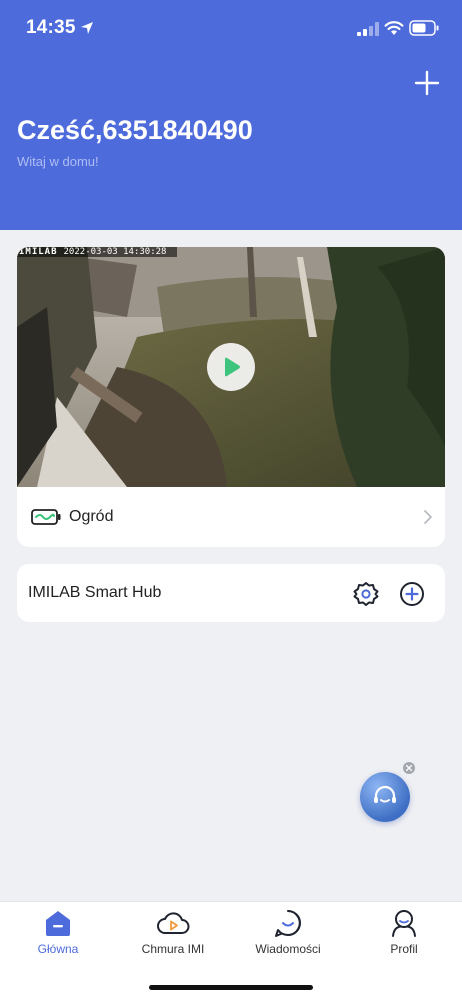 The image size is (462, 1000). I want to click on message-icon, so click(288, 923).